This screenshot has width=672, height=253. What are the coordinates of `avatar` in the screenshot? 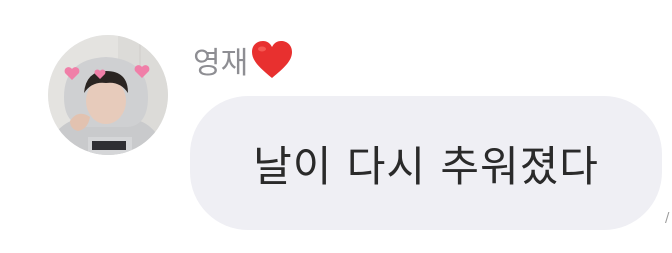 It's located at (108, 95).